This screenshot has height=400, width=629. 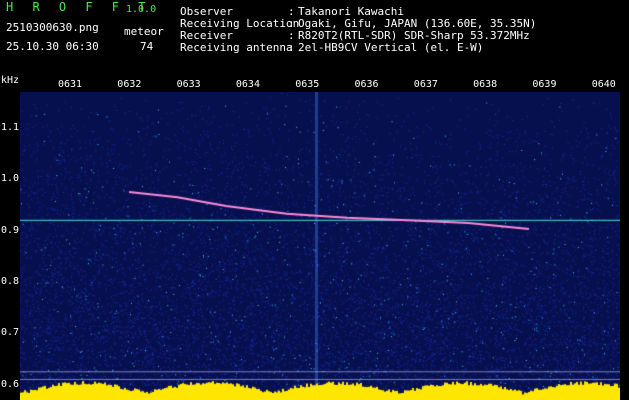 I want to click on y-tick-label: 0.7, so click(x=10, y=333).